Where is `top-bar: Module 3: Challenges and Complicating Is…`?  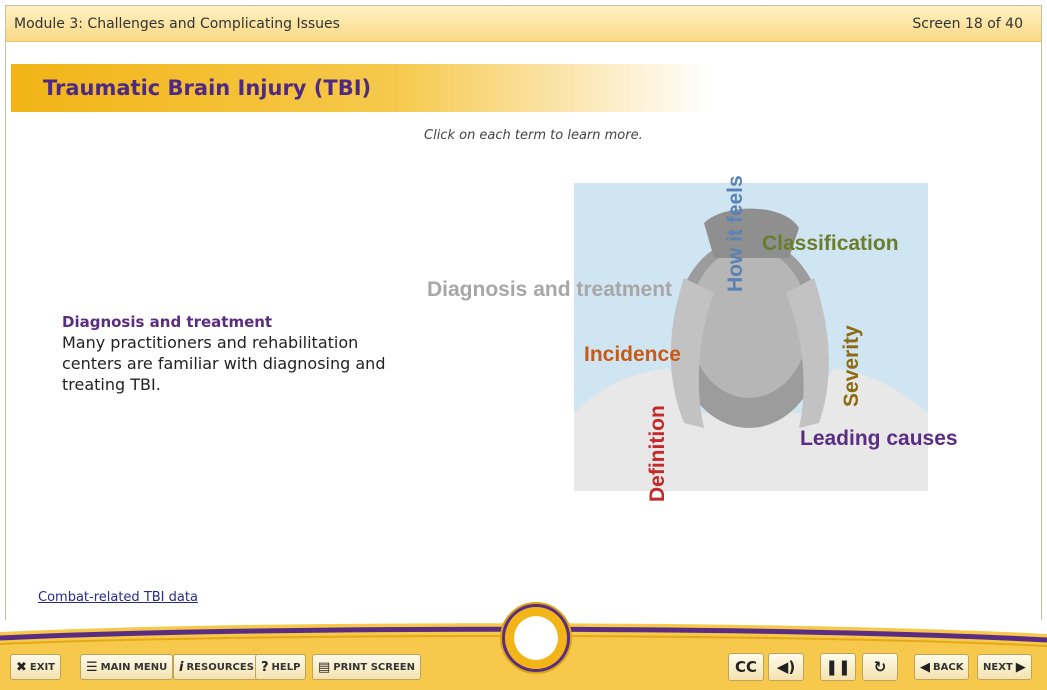
top-bar: Module 3: Challenges and Complicating Is… is located at coordinates (523, 24).